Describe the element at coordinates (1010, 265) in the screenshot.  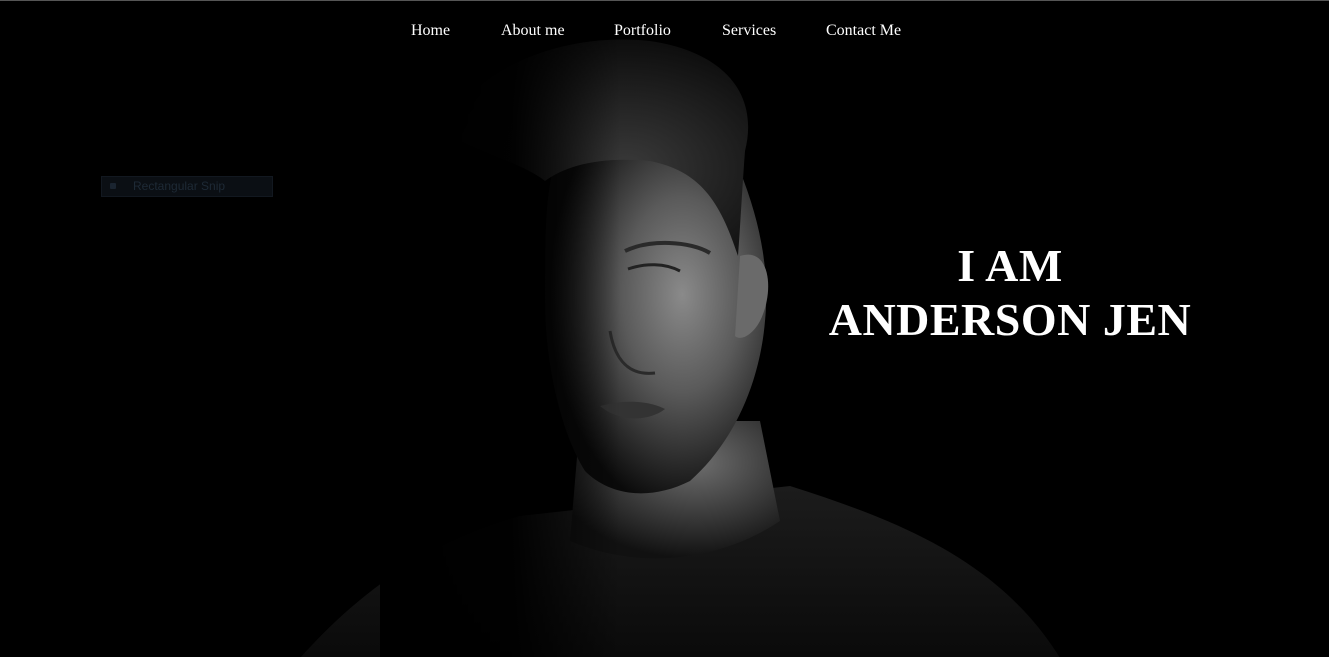
I see `hero-line-1: I AM` at that location.